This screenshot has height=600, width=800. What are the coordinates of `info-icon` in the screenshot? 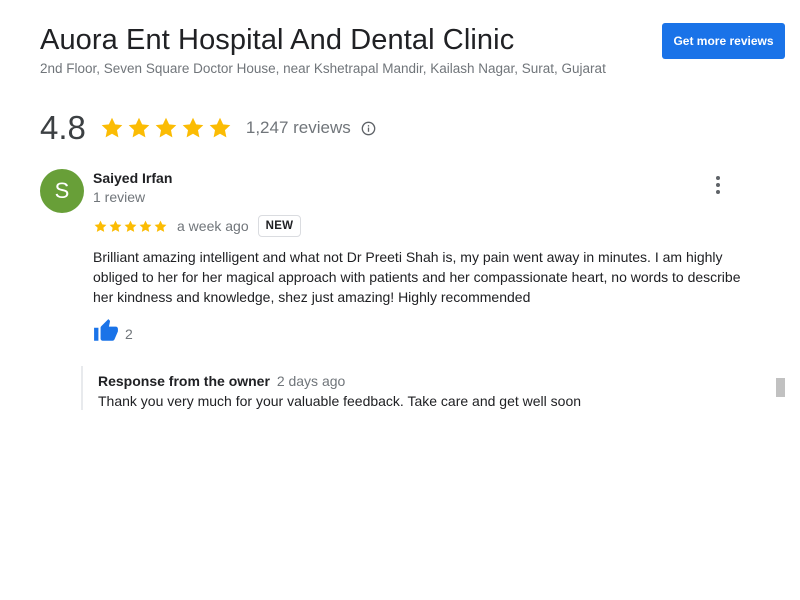 It's located at (368, 128).